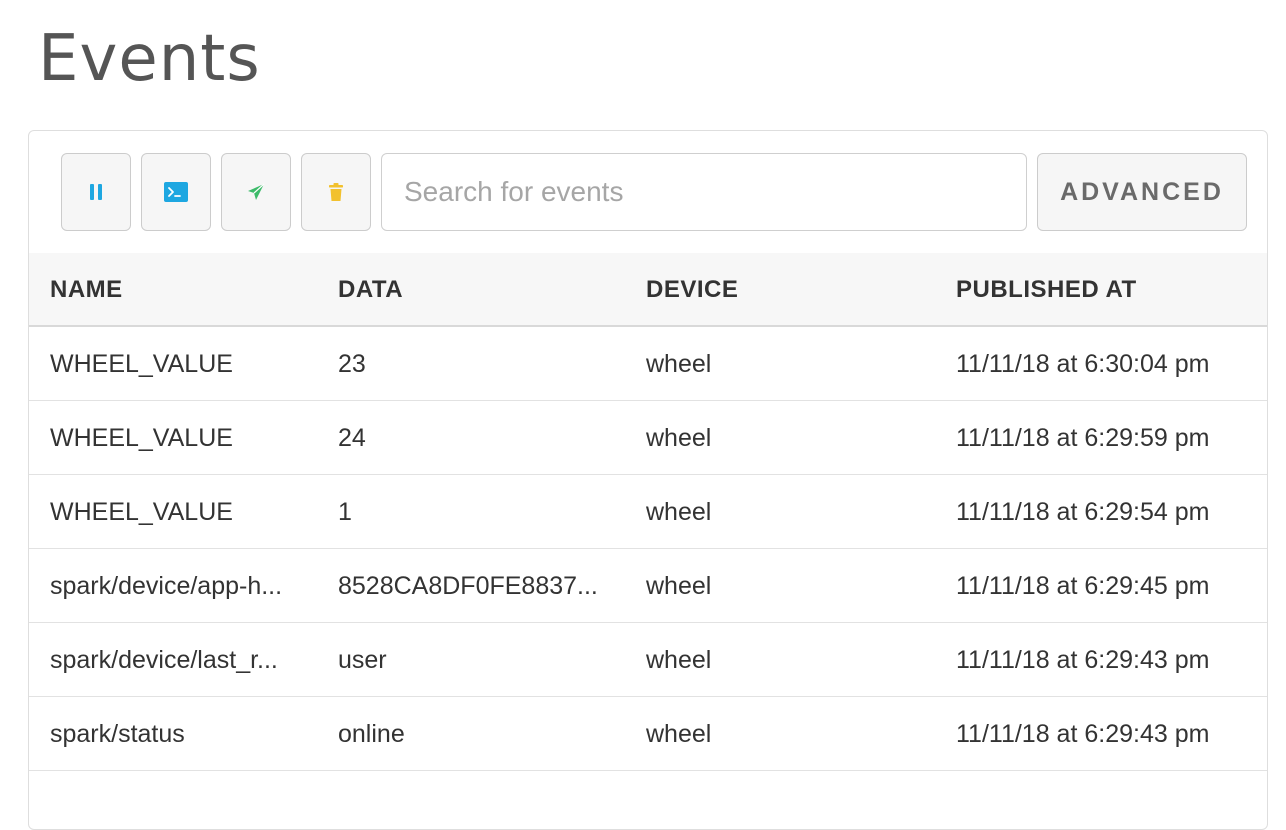 The width and height of the screenshot is (1286, 830). I want to click on event-data: 1, so click(345, 512).